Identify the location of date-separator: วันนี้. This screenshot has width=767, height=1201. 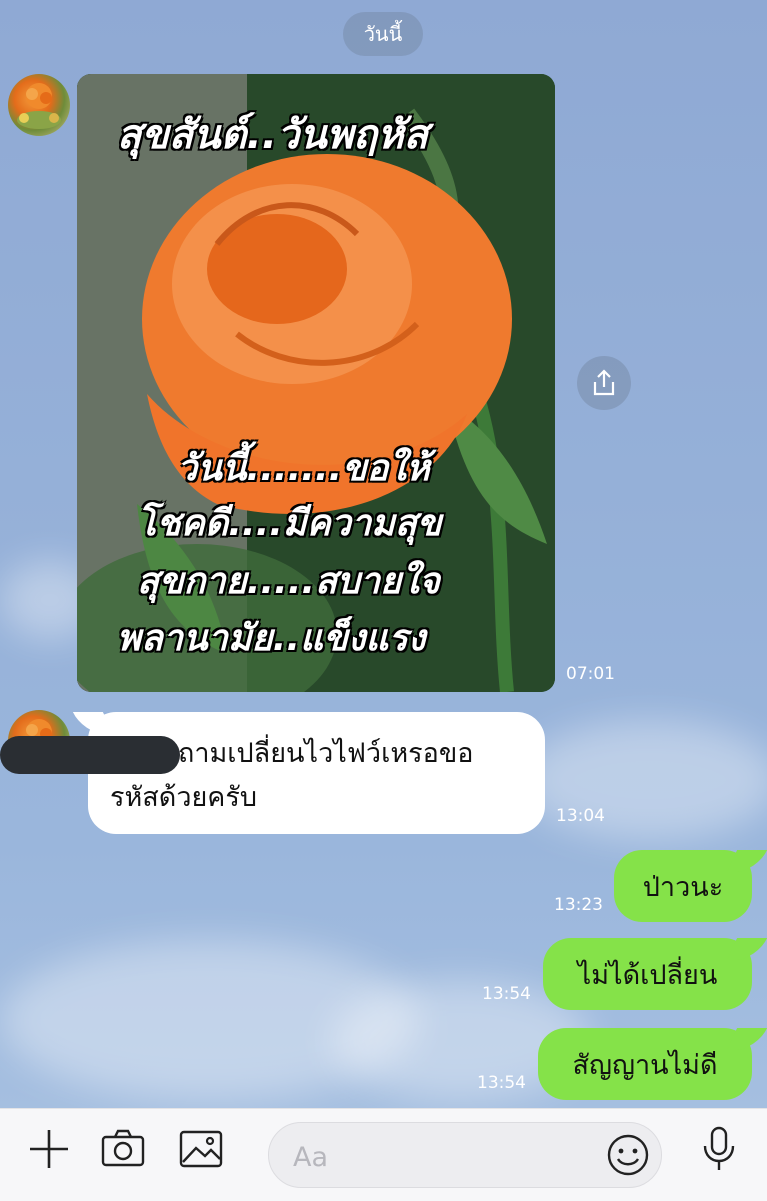
(383, 34).